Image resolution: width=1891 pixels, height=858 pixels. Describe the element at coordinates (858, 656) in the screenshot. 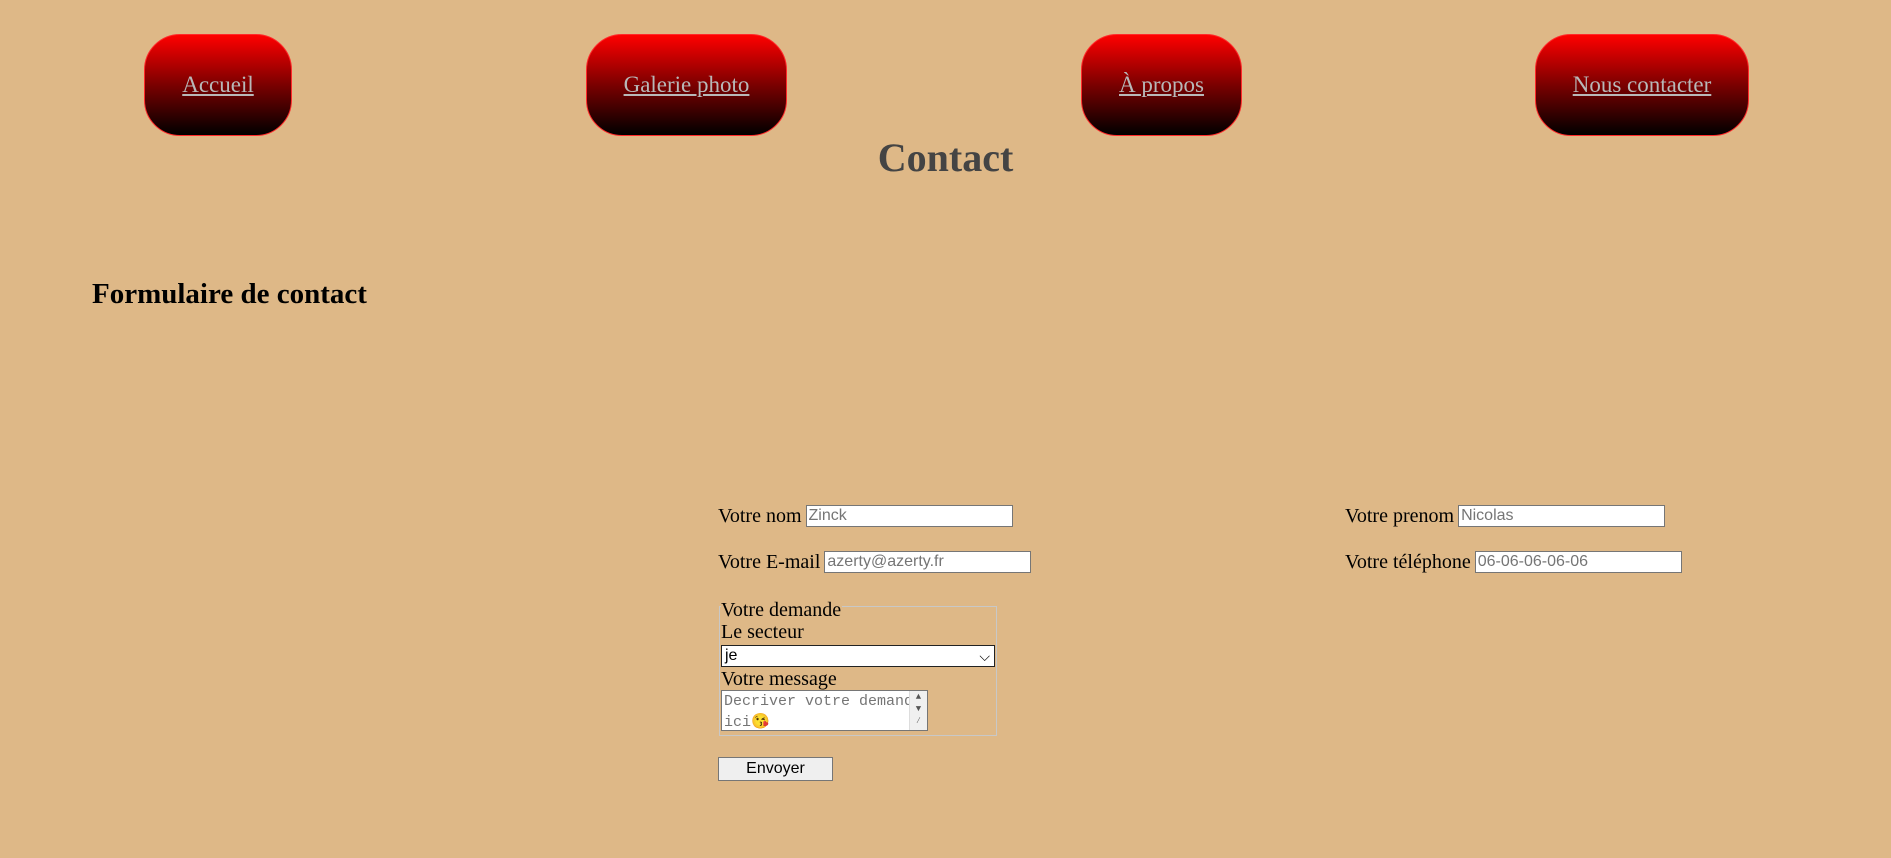

I see `secteur-select: je ⌵` at that location.